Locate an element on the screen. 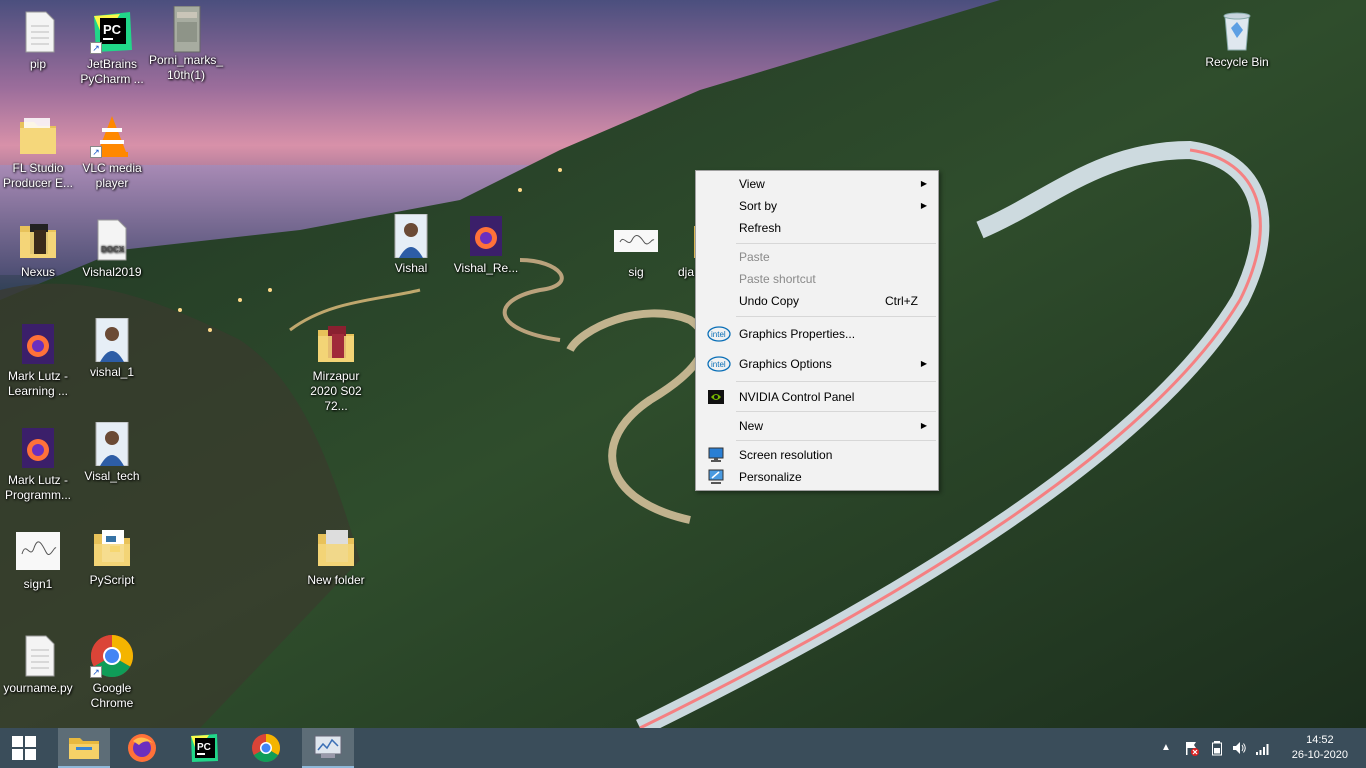 This screenshot has width=1366, height=768. action-center-flag-icon is located at coordinates (1191, 749).